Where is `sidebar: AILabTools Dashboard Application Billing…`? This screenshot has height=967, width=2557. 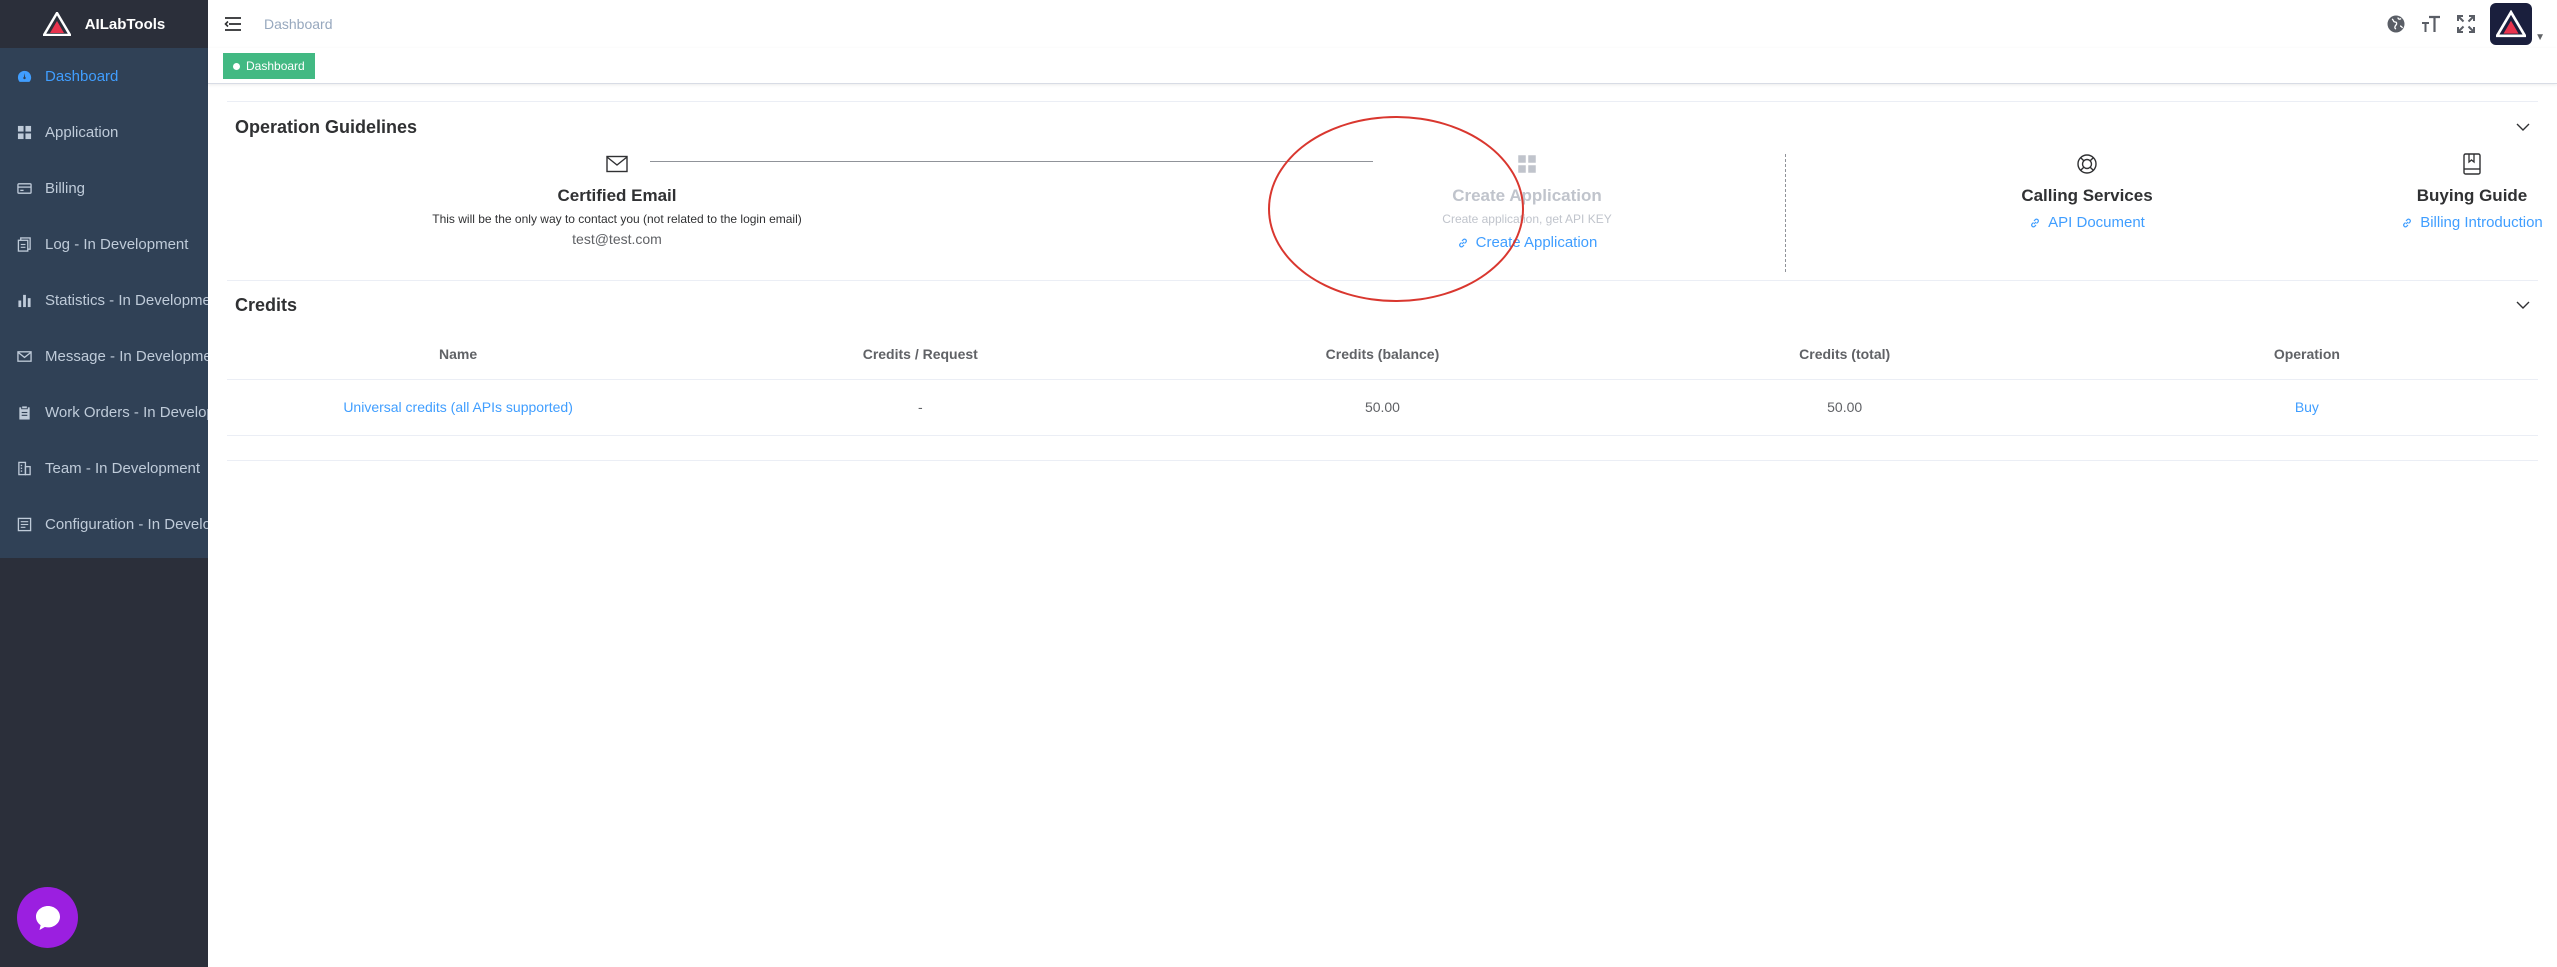 sidebar: AILabTools Dashboard Application Billing… is located at coordinates (104, 483).